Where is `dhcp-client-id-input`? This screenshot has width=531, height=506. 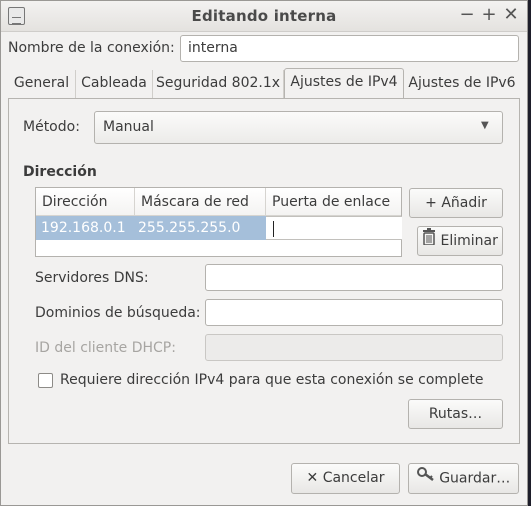
dhcp-client-id-input is located at coordinates (354, 347).